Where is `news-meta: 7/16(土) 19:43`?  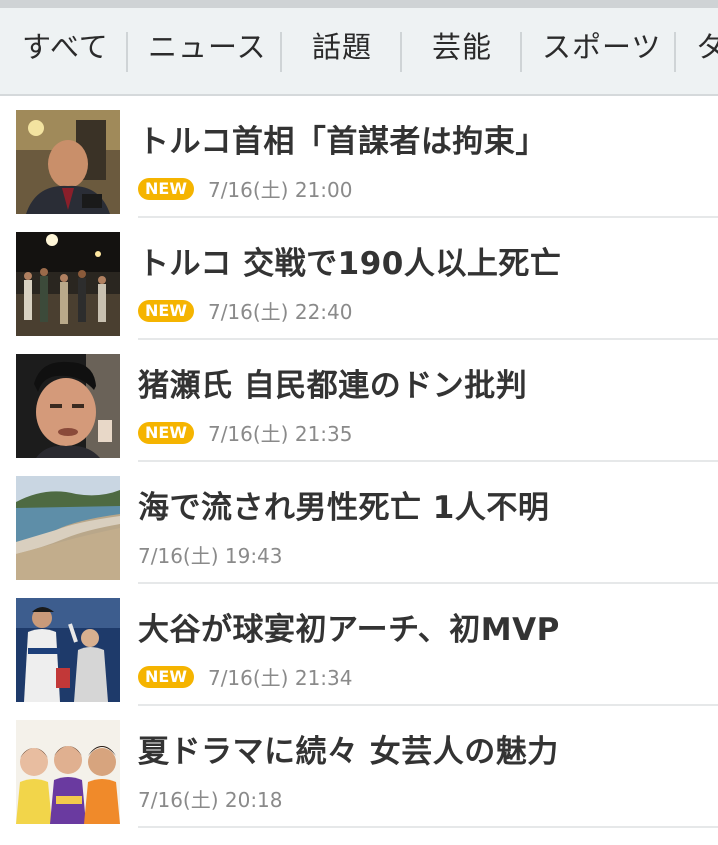
news-meta: 7/16(土) 19:43 is located at coordinates (210, 554).